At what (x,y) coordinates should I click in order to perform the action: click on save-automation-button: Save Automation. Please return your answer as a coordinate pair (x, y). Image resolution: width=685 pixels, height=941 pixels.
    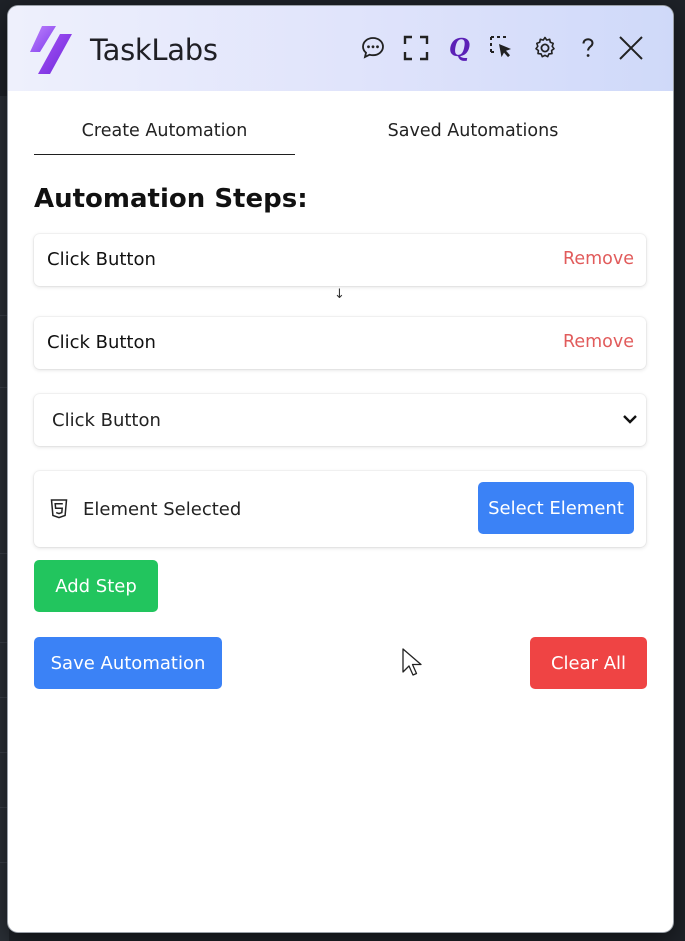
    Looking at the image, I should click on (128, 663).